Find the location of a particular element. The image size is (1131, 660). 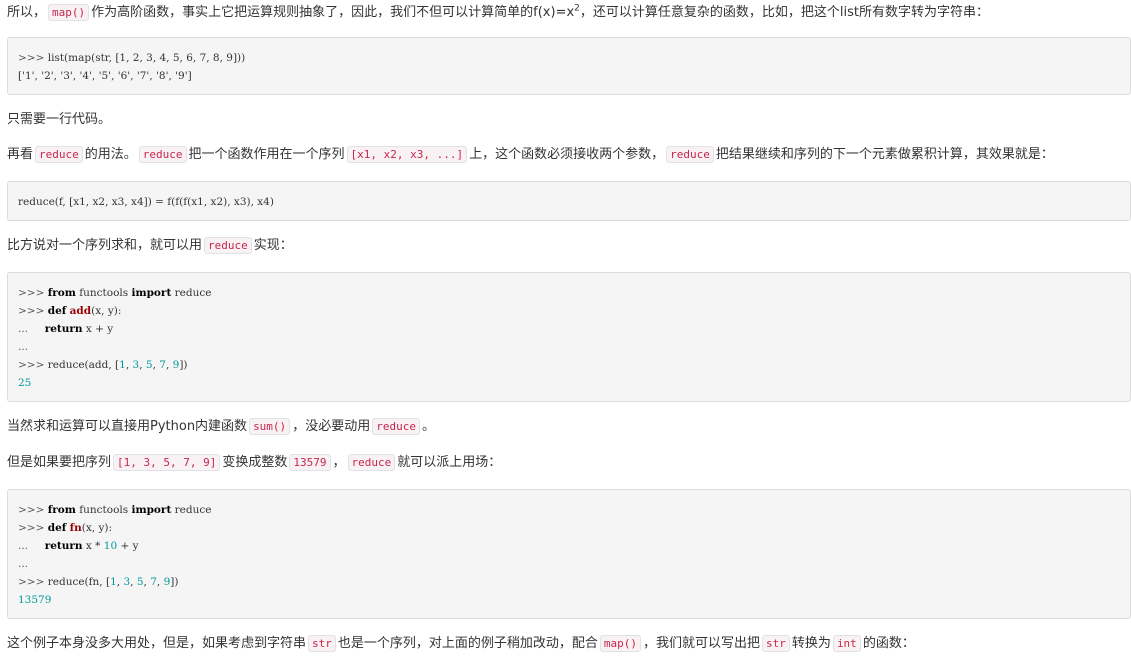

paragraph-sum-example: 比方说对一个序列求和，就可以用 reduce 实现： is located at coordinates (150, 245).